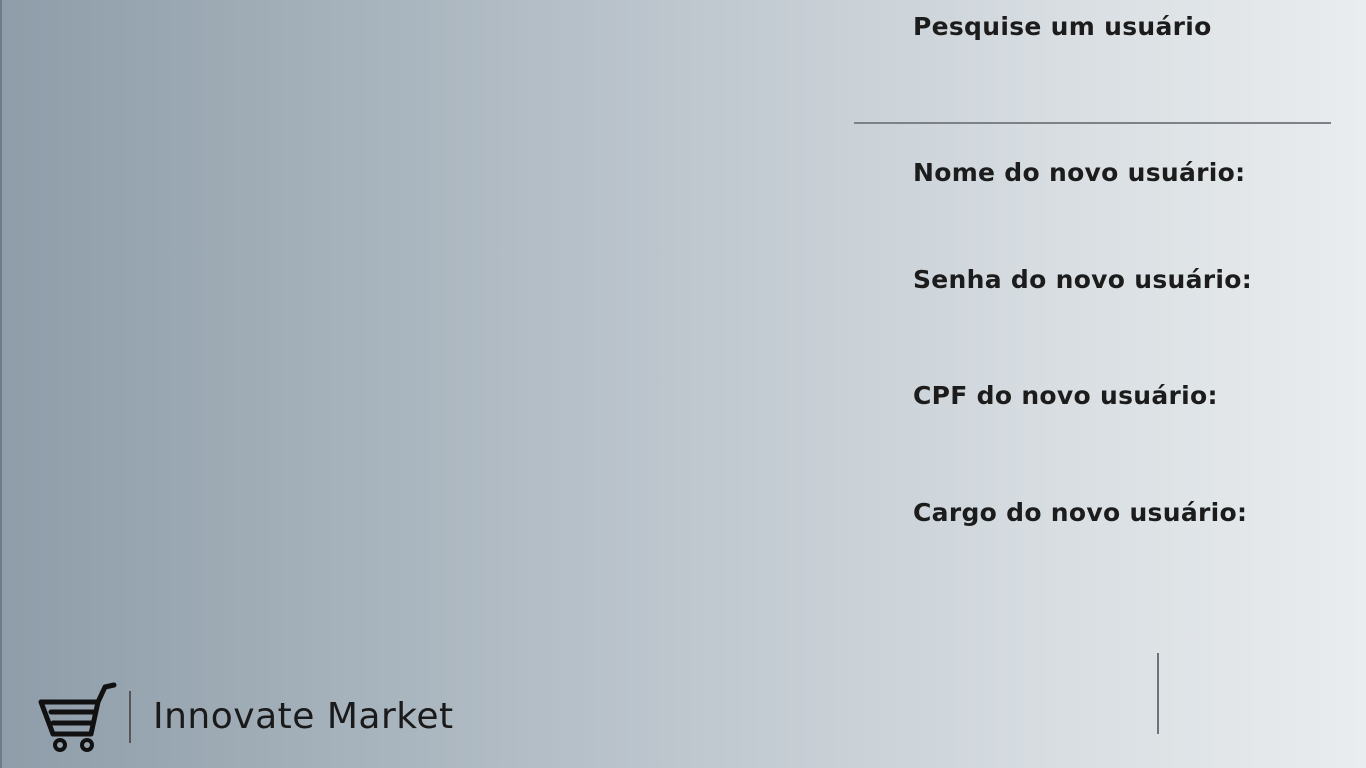 Image resolution: width=1366 pixels, height=768 pixels. What do you see at coordinates (130, 717) in the screenshot?
I see `brand-separator` at bounding box center [130, 717].